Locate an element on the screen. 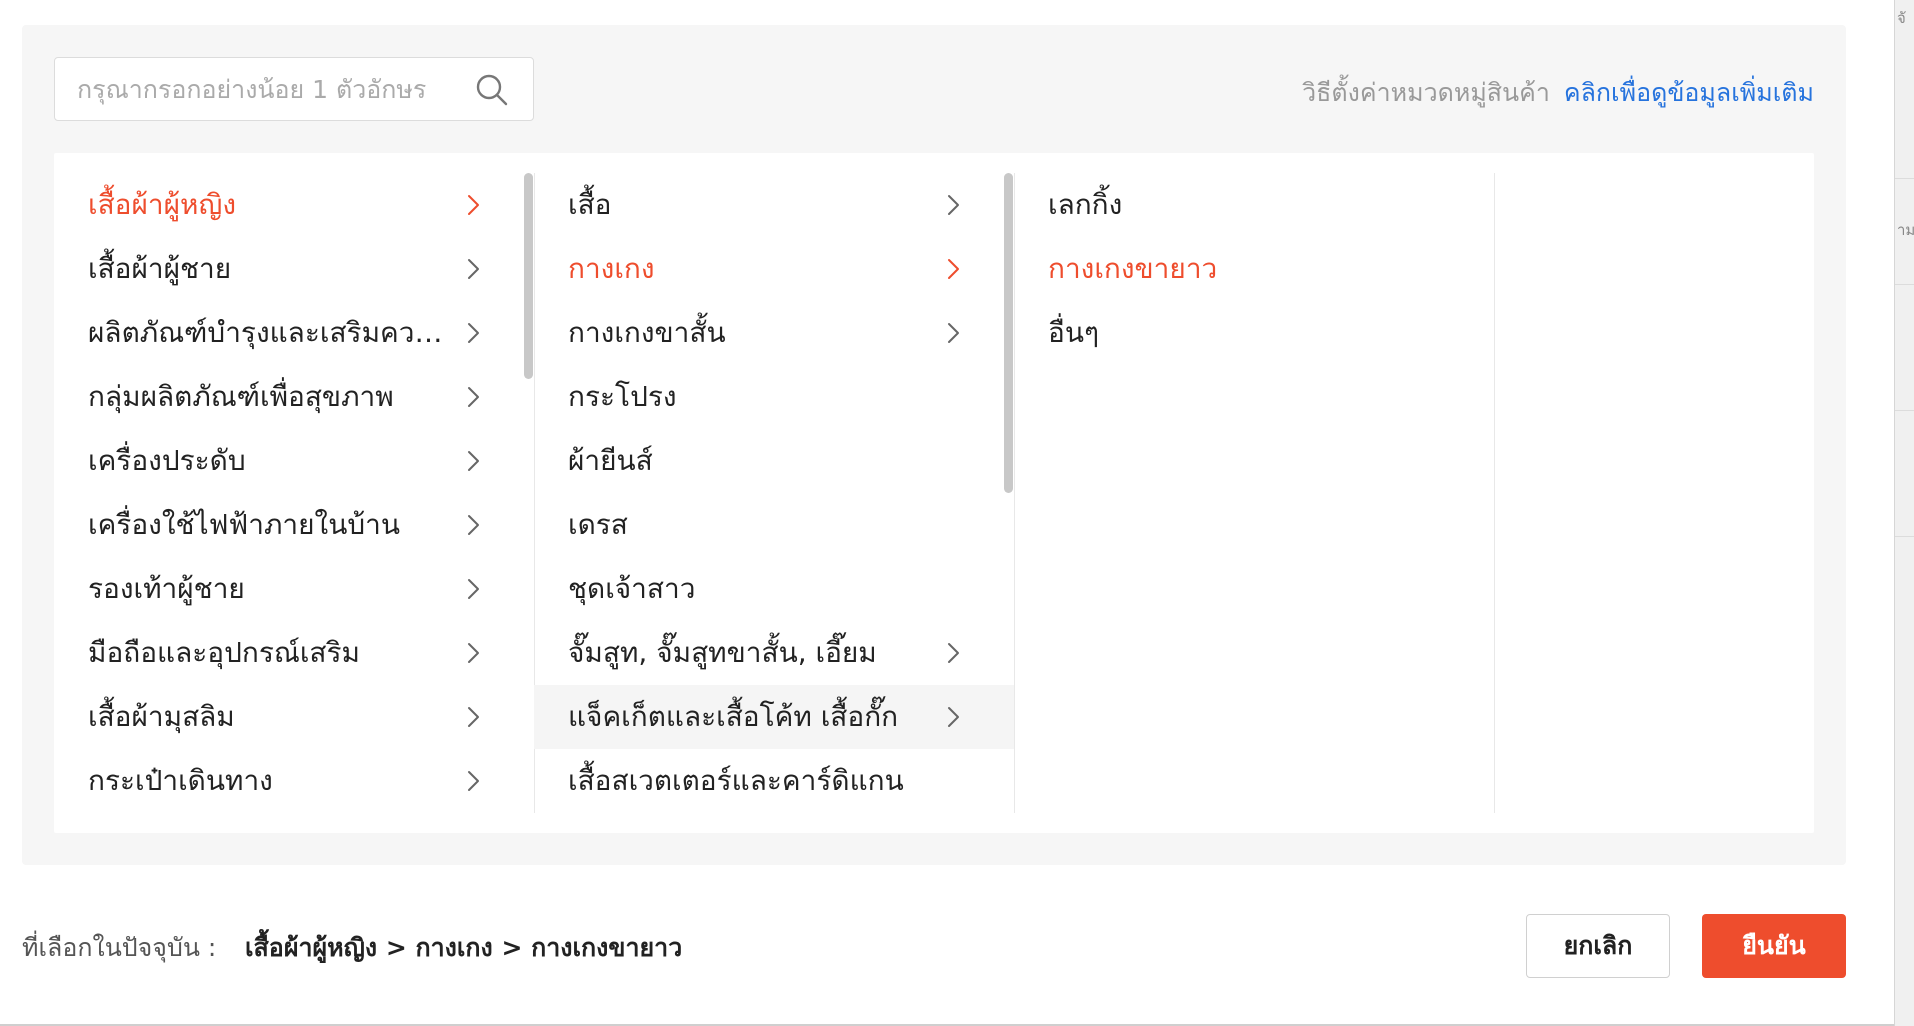 The image size is (1914, 1026). category-item-label: อื่นๆ is located at coordinates (1073, 332).